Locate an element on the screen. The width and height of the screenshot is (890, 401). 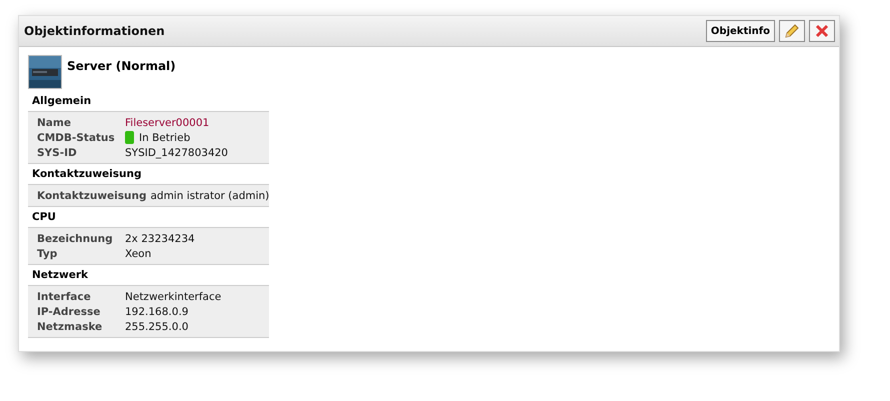
object-title: Server (Normal) is located at coordinates (121, 66).